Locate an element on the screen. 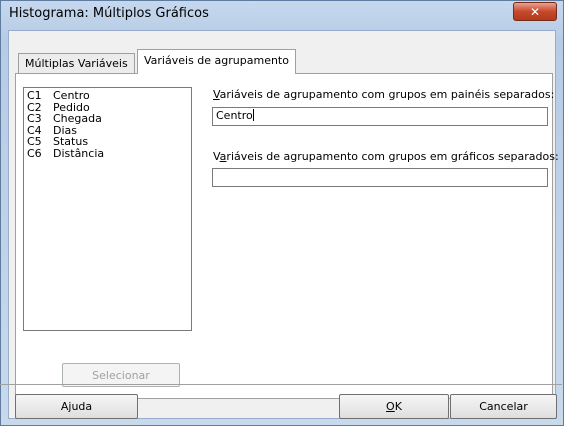 Image resolution: width=564 pixels, height=426 pixels. column-id: C6 is located at coordinates (34, 153).